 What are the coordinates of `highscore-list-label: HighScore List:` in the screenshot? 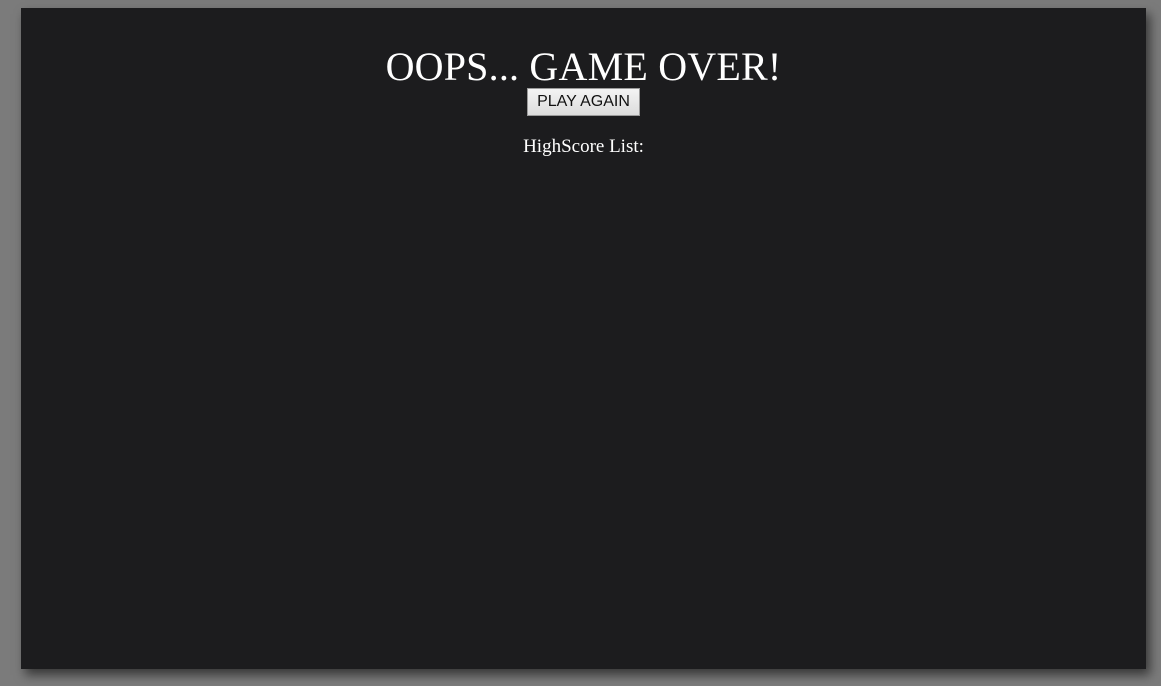 It's located at (583, 146).